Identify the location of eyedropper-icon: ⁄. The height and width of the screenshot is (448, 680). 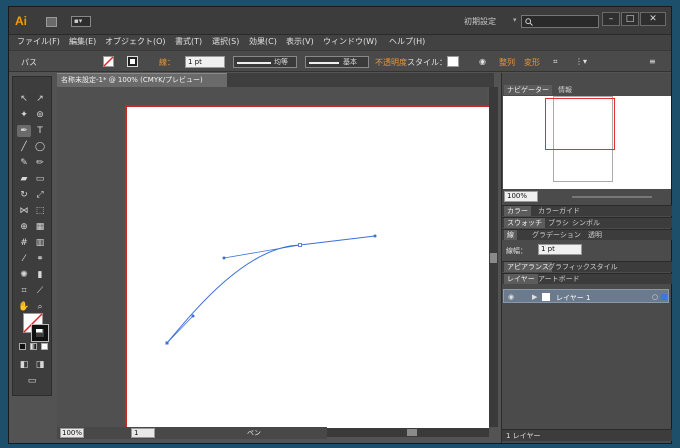
(24, 259).